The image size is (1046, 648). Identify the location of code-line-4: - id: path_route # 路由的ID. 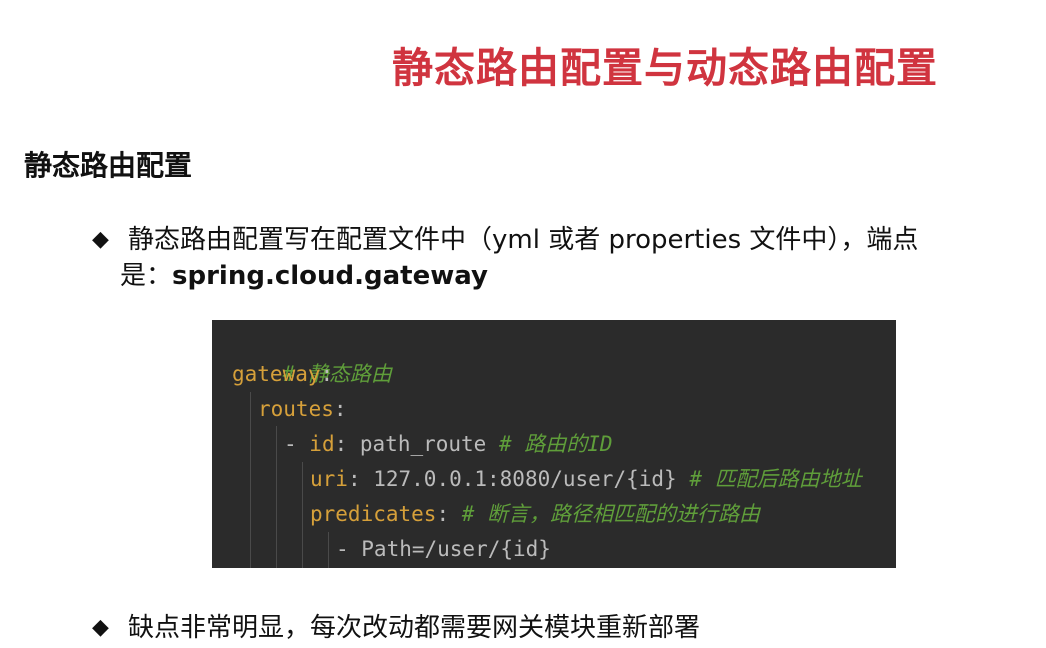
(448, 444).